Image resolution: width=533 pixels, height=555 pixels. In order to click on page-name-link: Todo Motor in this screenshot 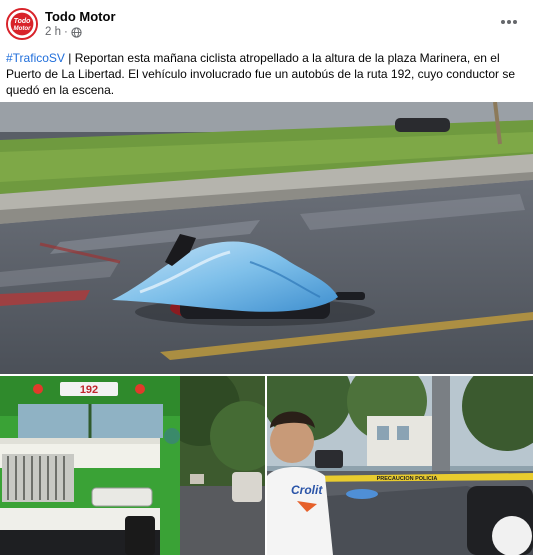, I will do `click(80, 16)`.